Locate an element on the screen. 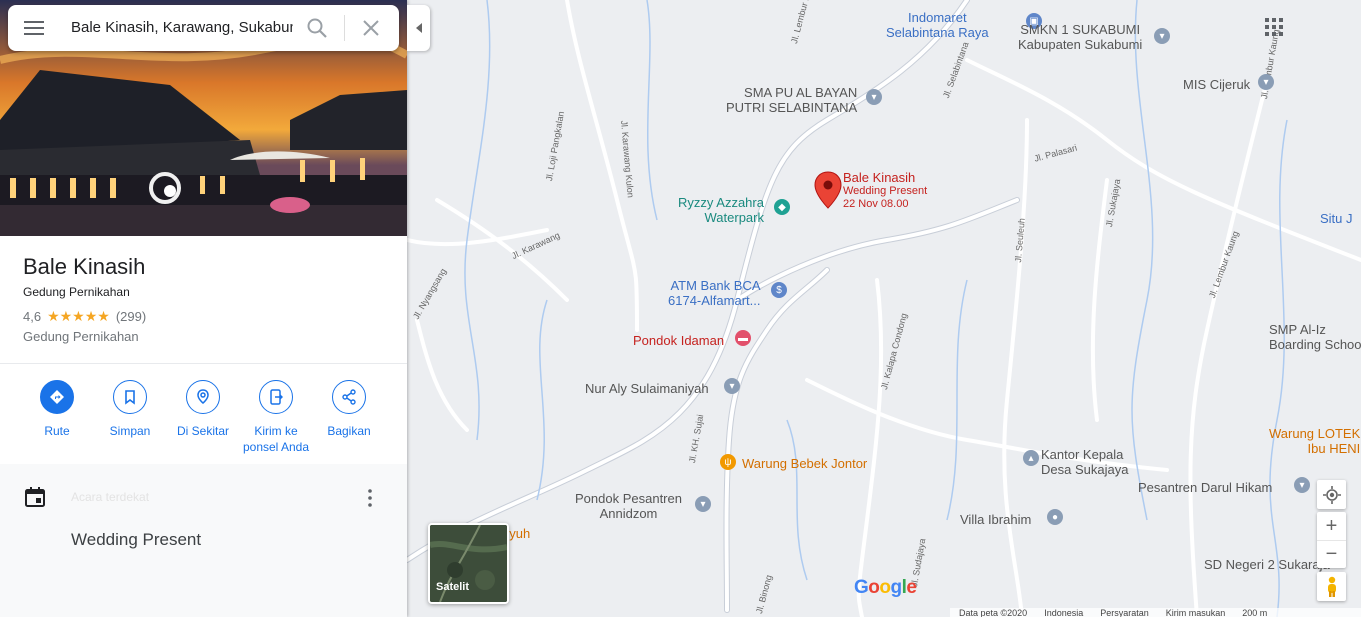 The image size is (1361, 617). zoom-out-icon: − is located at coordinates (1331, 554).